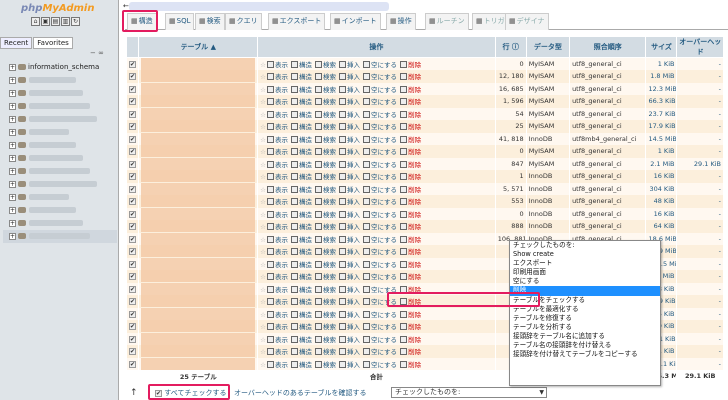  Describe the element at coordinates (297, 21) in the screenshot. I see `tab-export: ▦エクスポート` at that location.